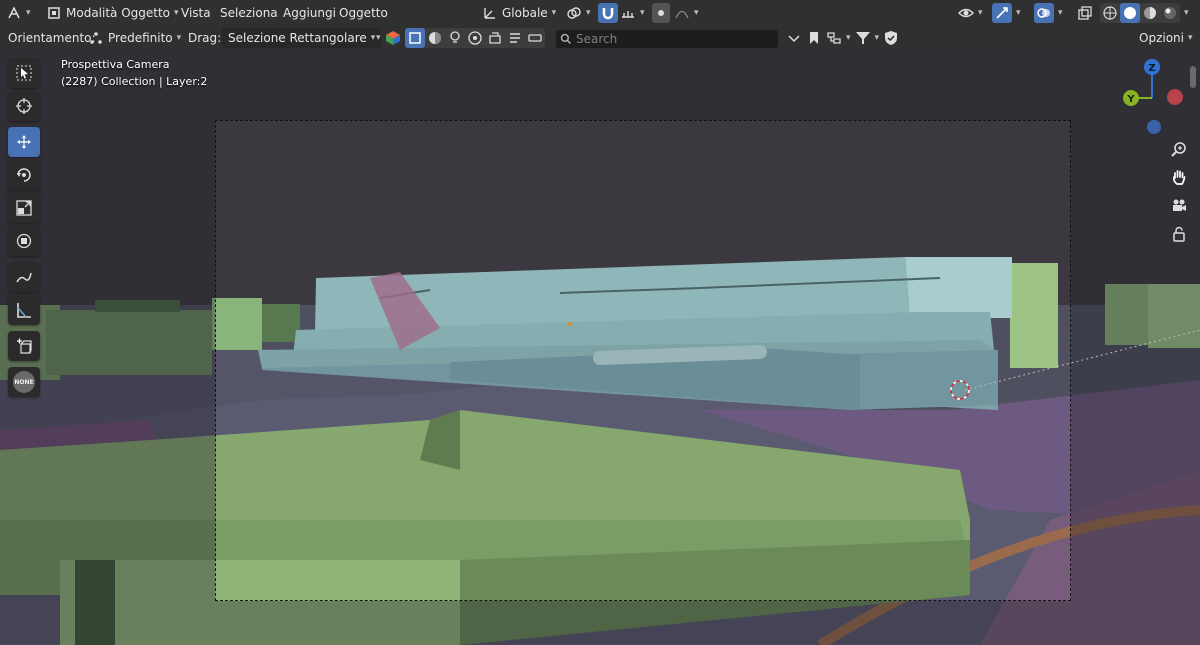  What do you see at coordinates (1179, 234) in the screenshot?
I see `lock-view-button` at bounding box center [1179, 234].